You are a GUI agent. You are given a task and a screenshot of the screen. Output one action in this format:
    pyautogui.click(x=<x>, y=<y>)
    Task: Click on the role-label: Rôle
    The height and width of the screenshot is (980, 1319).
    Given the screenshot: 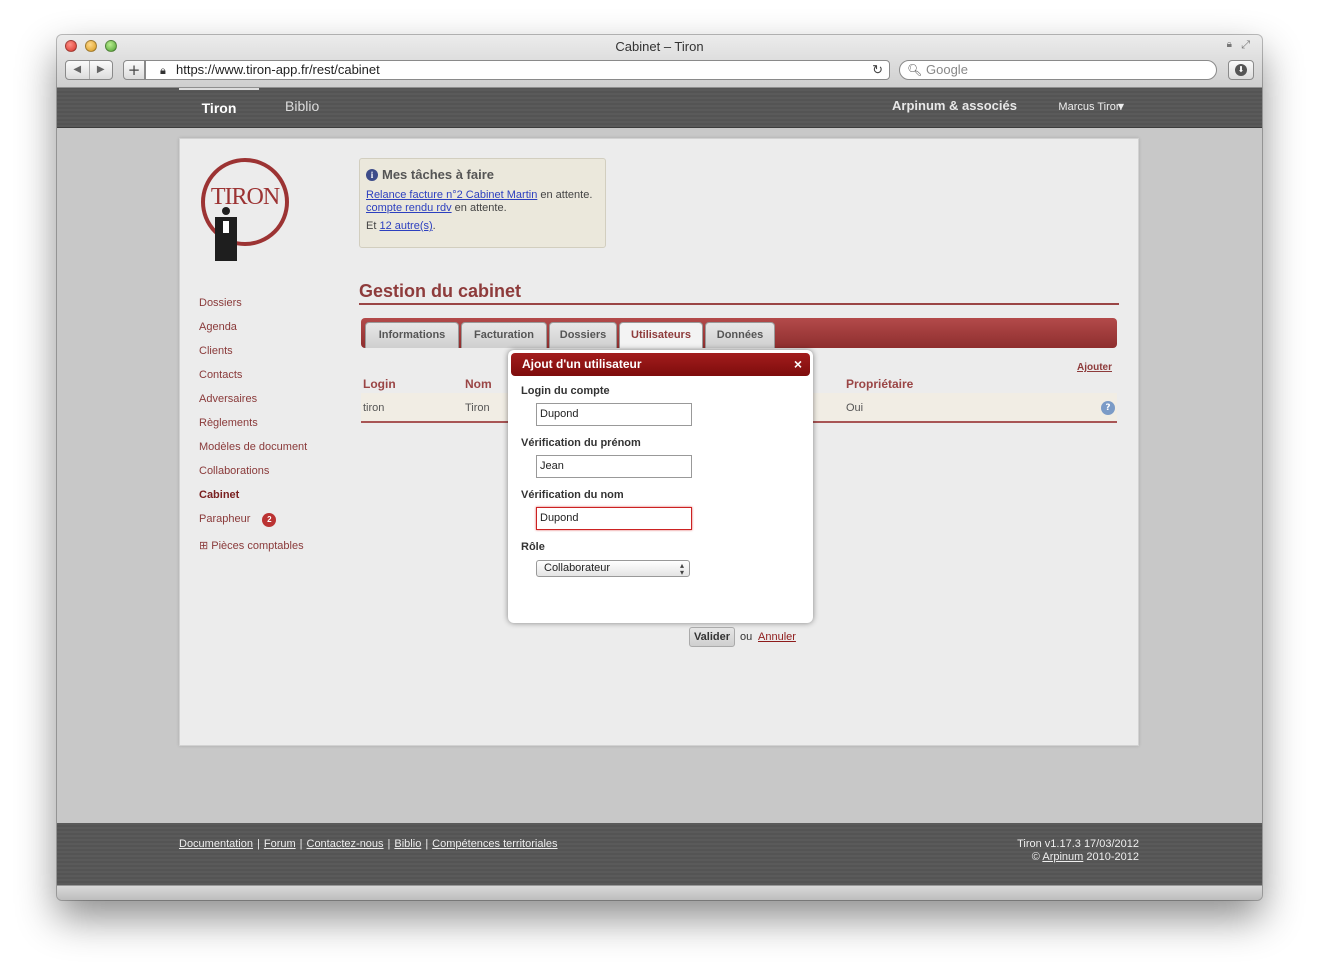 What is the action you would take?
    pyautogui.click(x=533, y=547)
    